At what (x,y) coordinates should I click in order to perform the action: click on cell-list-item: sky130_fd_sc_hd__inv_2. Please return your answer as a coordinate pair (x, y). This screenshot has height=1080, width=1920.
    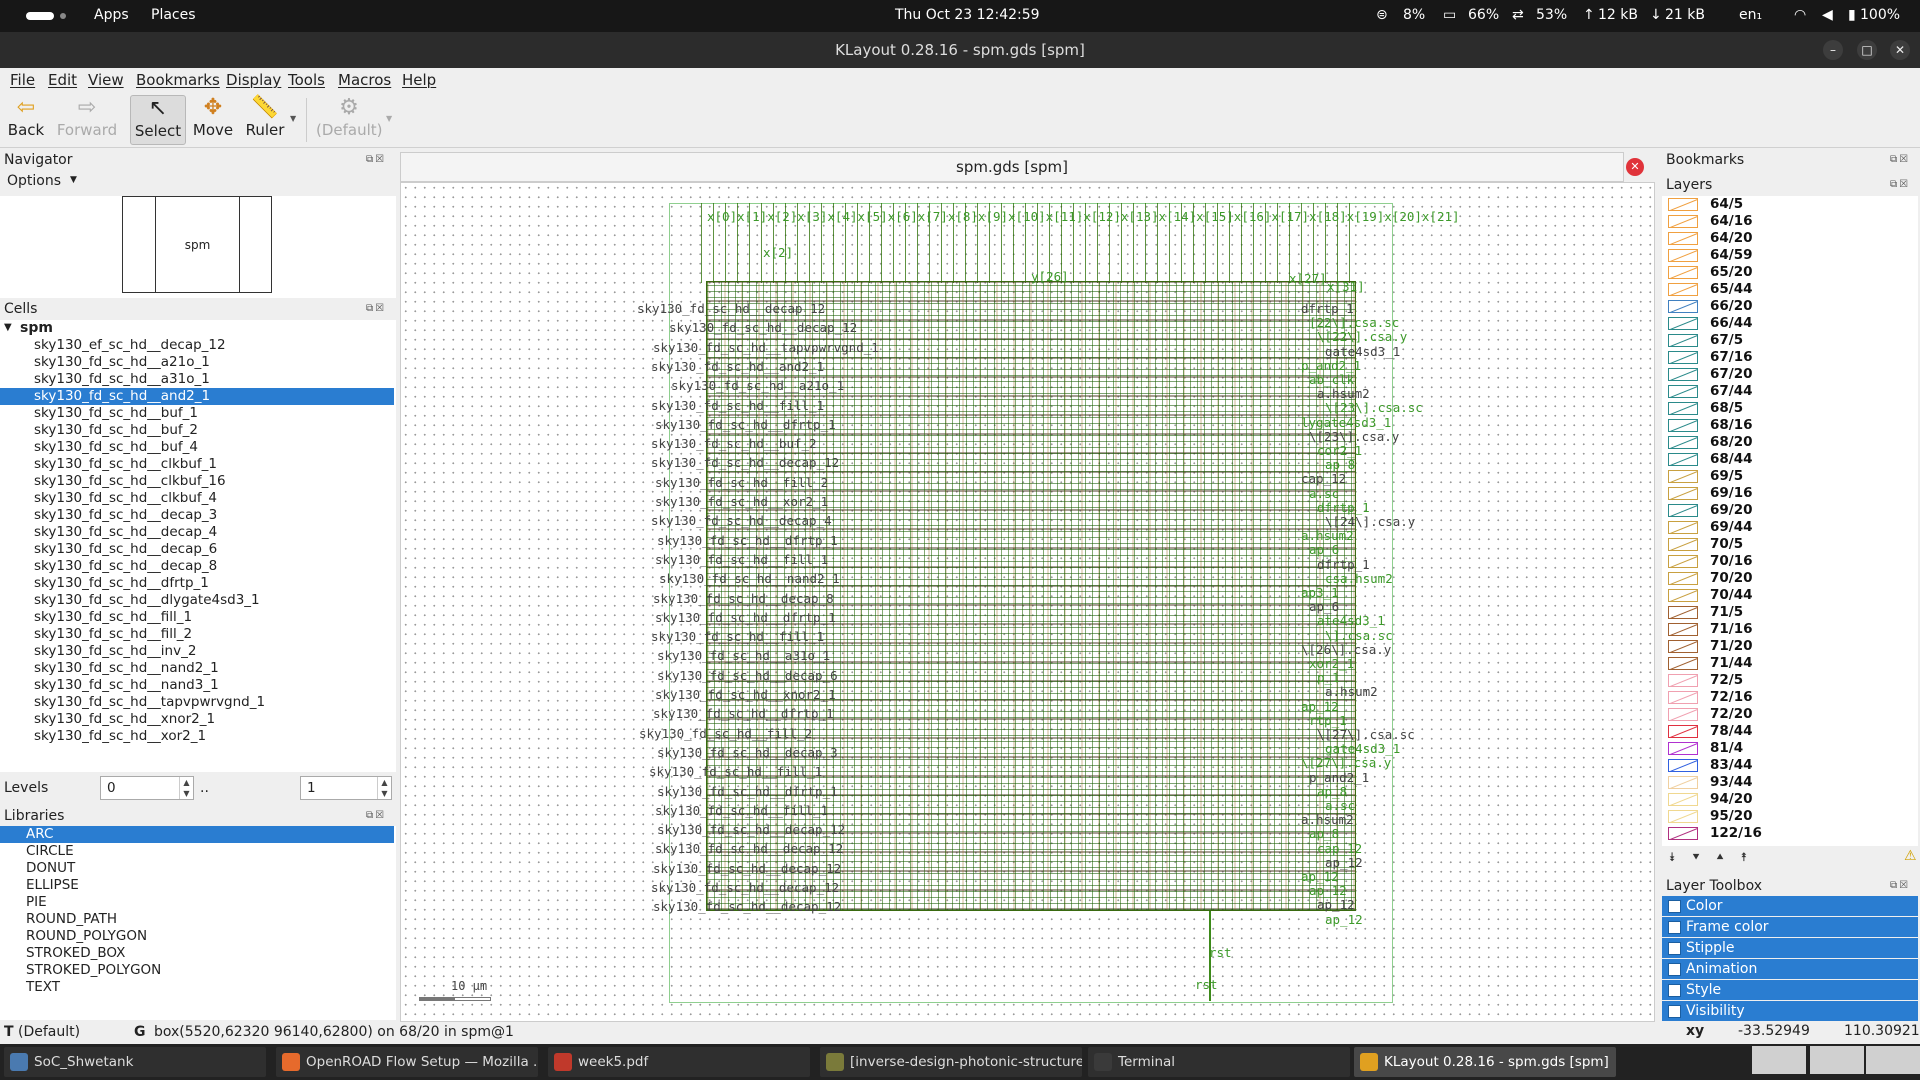
    Looking at the image, I should click on (197, 651).